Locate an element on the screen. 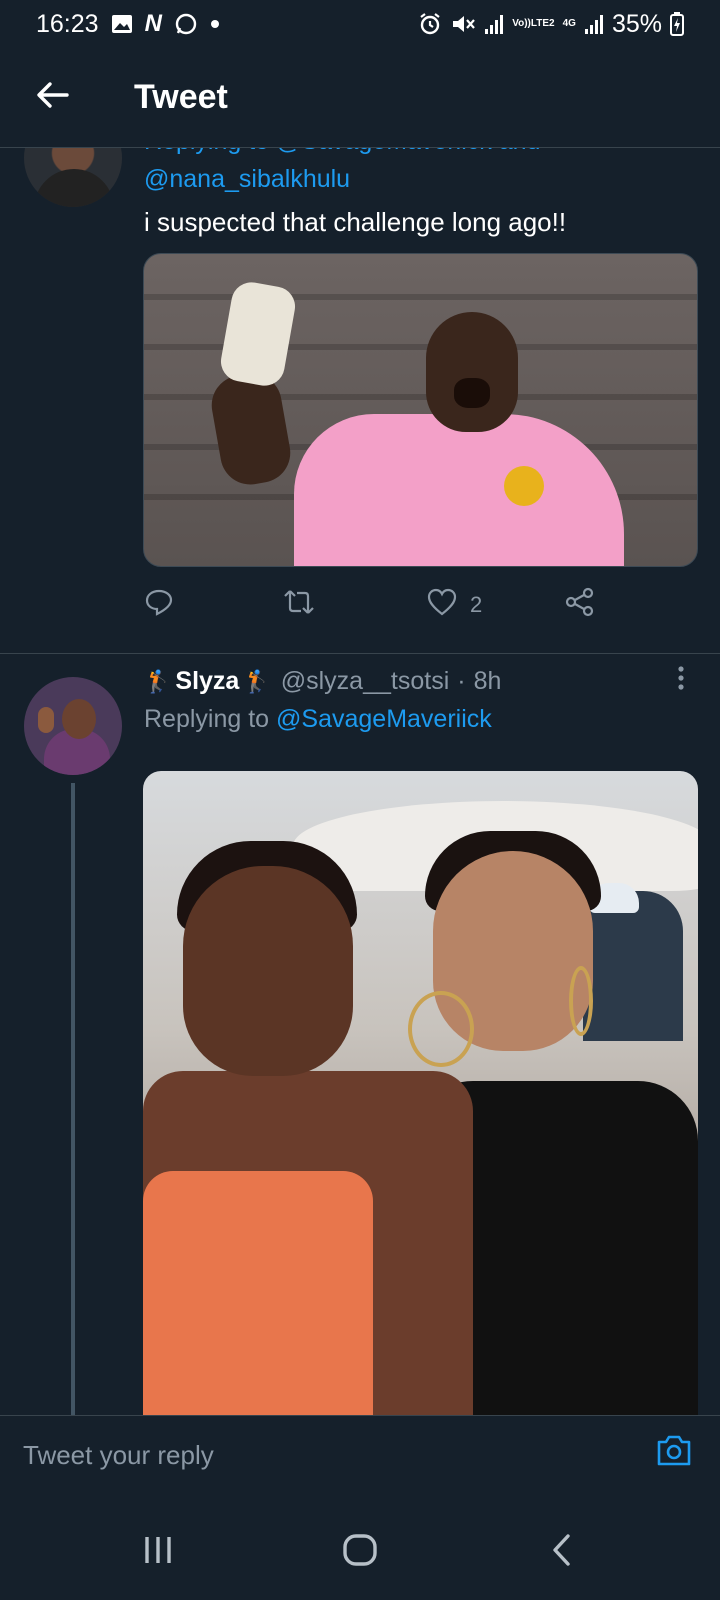  system-back-button is located at coordinates (562, 1552).